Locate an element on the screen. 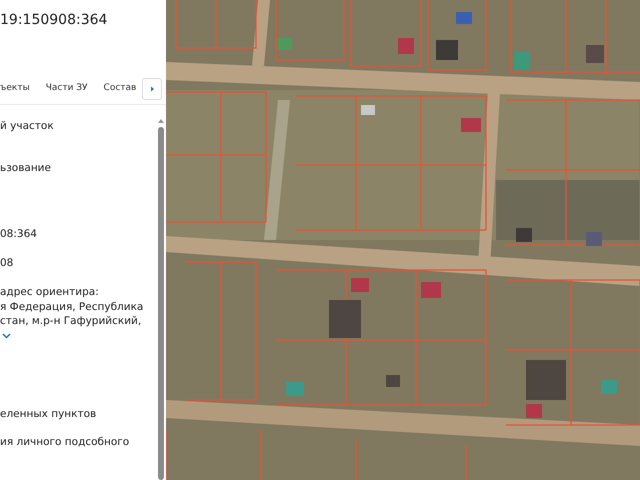  field-value: ия личного подсобного is located at coordinates (65, 442).